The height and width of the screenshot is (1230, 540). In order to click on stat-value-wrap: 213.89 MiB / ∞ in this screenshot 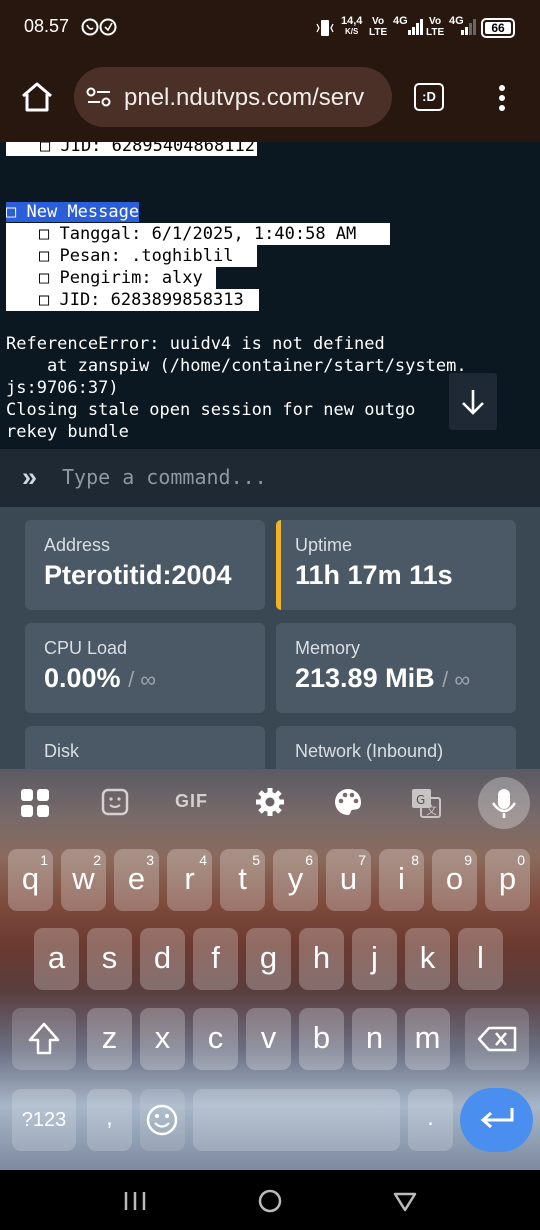, I will do `click(382, 678)`.